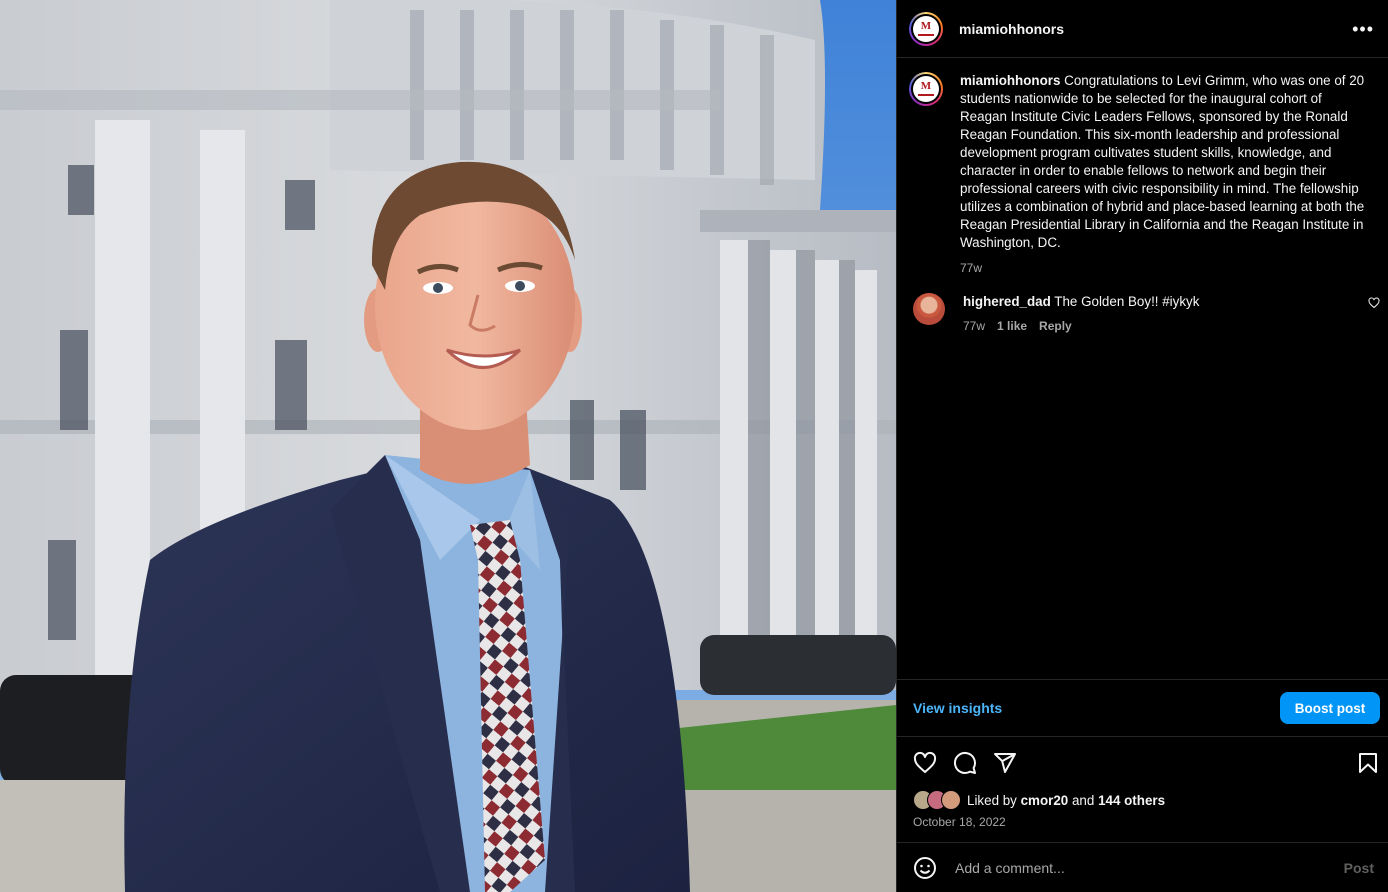 Image resolution: width=1388 pixels, height=892 pixels. I want to click on save-bookmark-icon, so click(1368, 763).